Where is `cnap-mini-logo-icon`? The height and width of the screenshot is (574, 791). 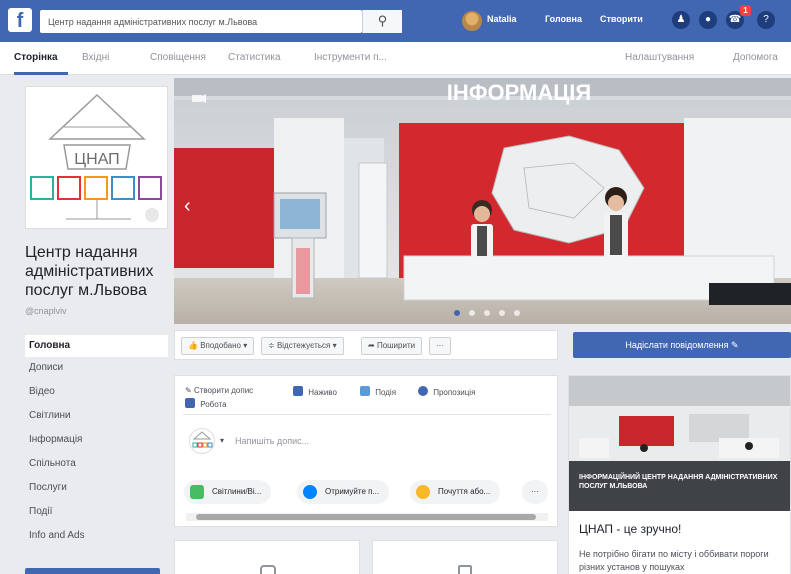 cnap-mini-logo-icon is located at coordinates (202, 439).